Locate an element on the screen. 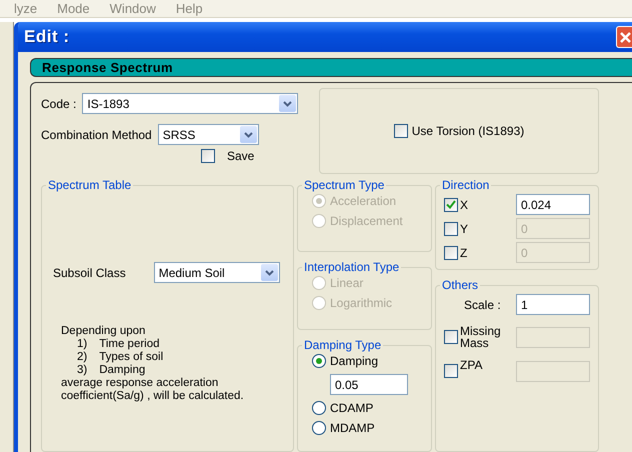 This screenshot has width=632, height=452. checkbox-label: Use Torsion (IS1893) is located at coordinates (468, 131).